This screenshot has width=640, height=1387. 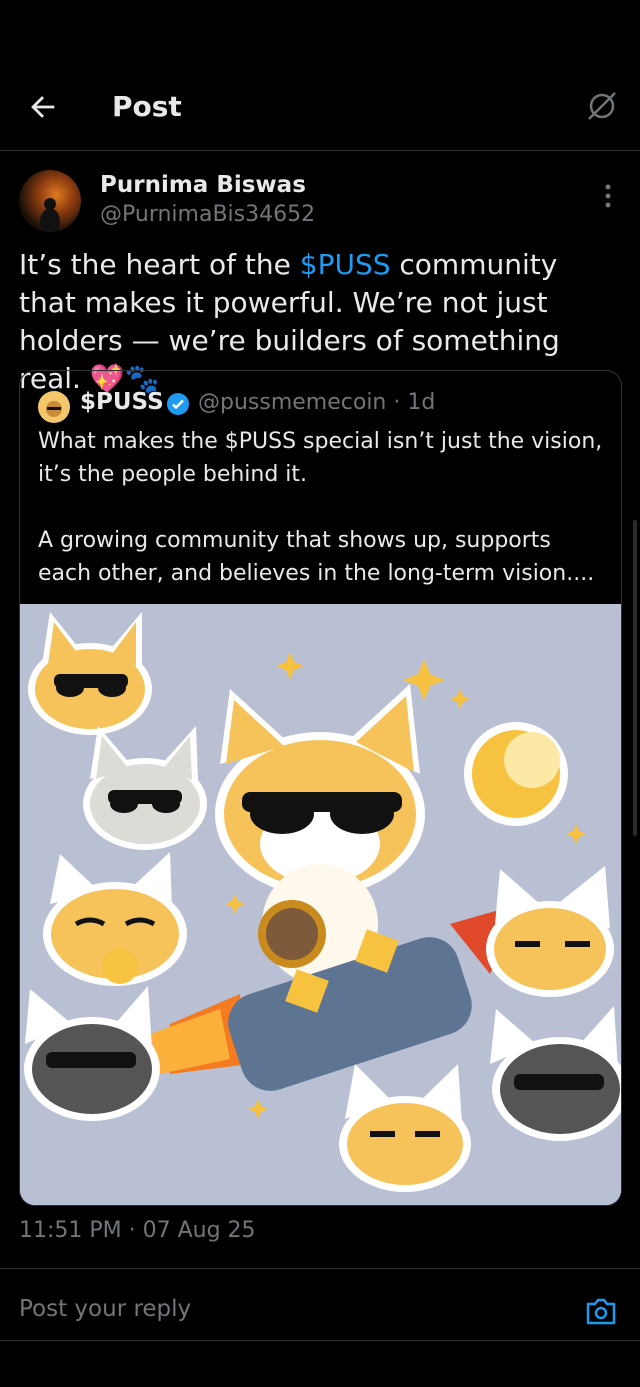 What do you see at coordinates (320, 150) in the screenshot?
I see `header-divider` at bounding box center [320, 150].